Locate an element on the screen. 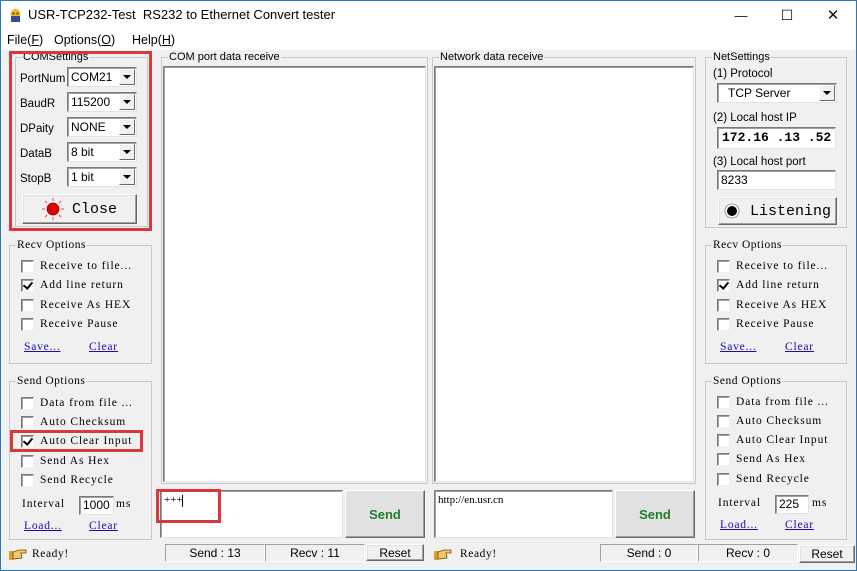 The height and width of the screenshot is (571, 857). right-recv-hex-checkbox: Receive As HEX is located at coordinates (772, 305).